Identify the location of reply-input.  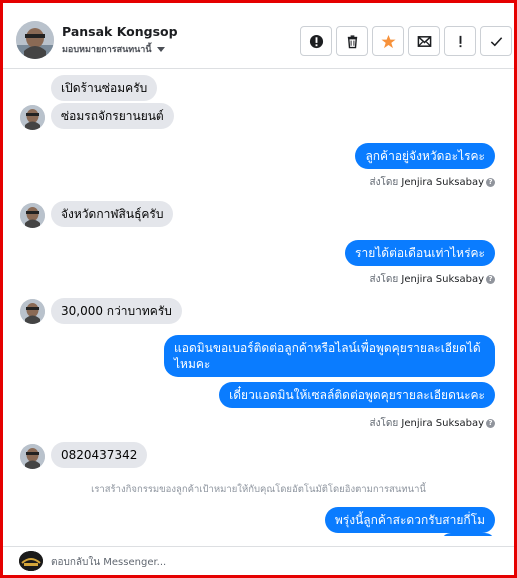
(271, 562).